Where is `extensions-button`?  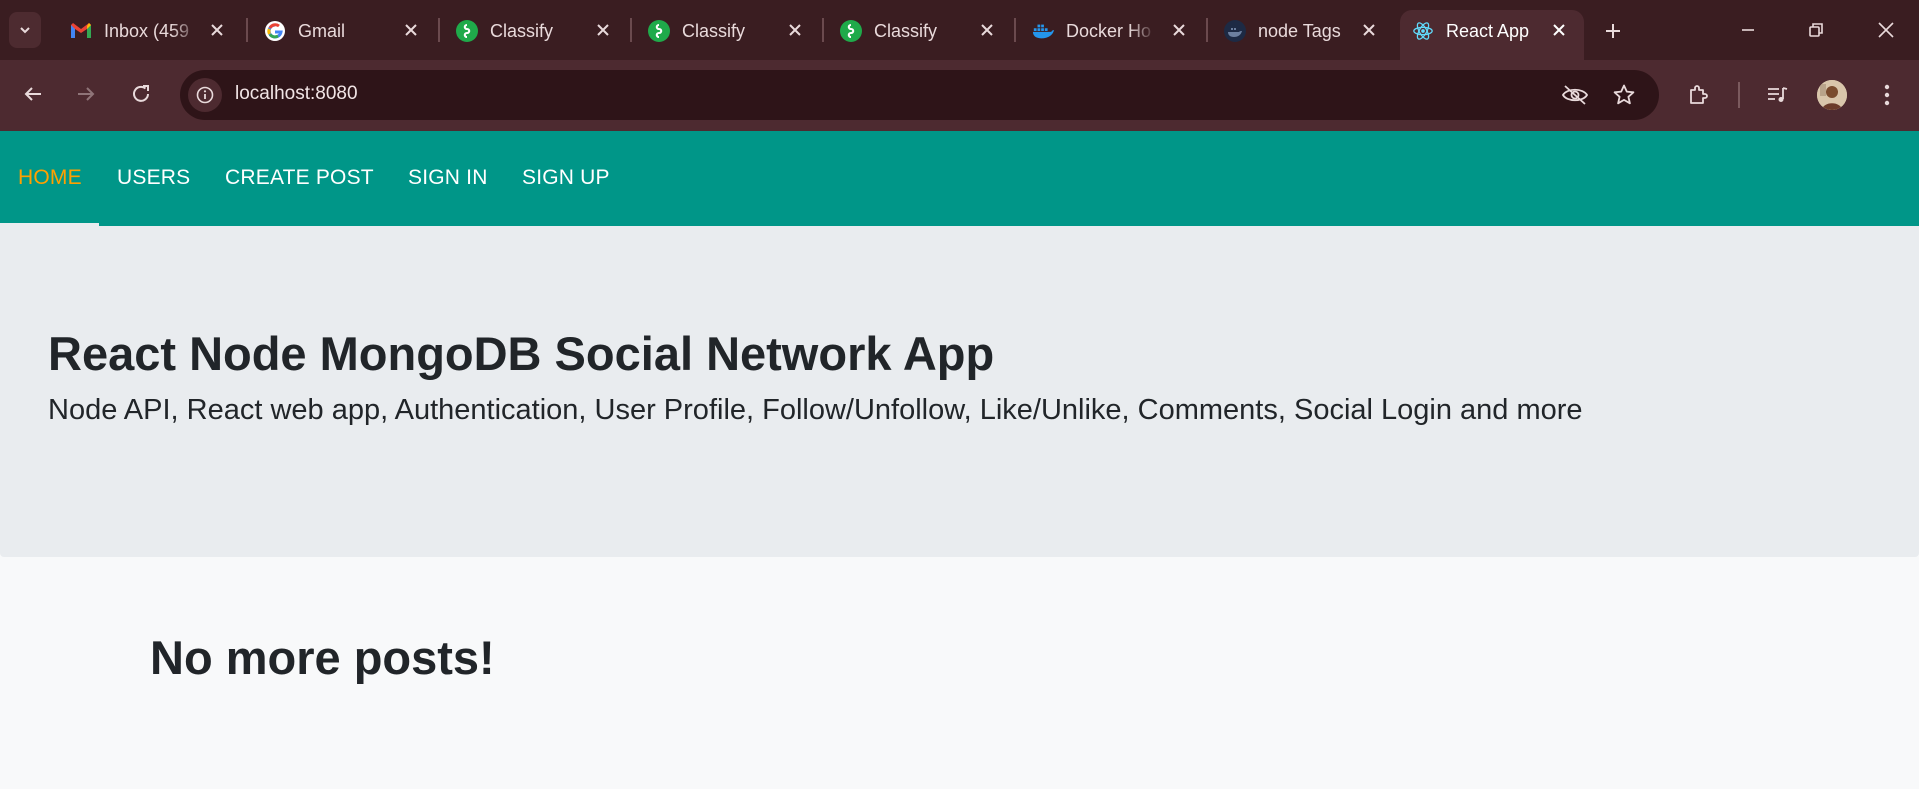
extensions-button is located at coordinates (1699, 95).